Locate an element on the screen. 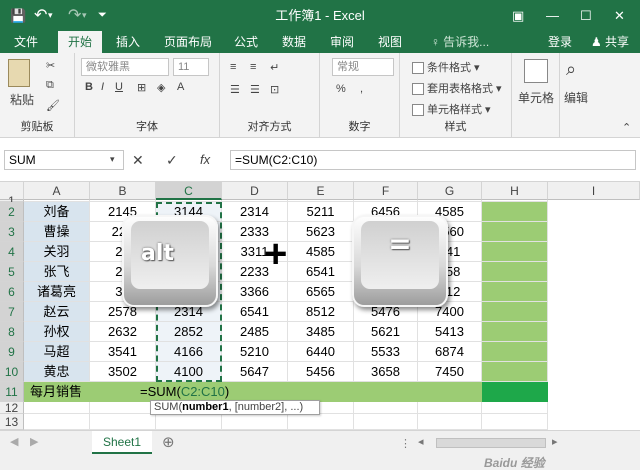 Image resolution: width=640 pixels, height=471 pixels. cells-group: 单元格 is located at coordinates (536, 95).